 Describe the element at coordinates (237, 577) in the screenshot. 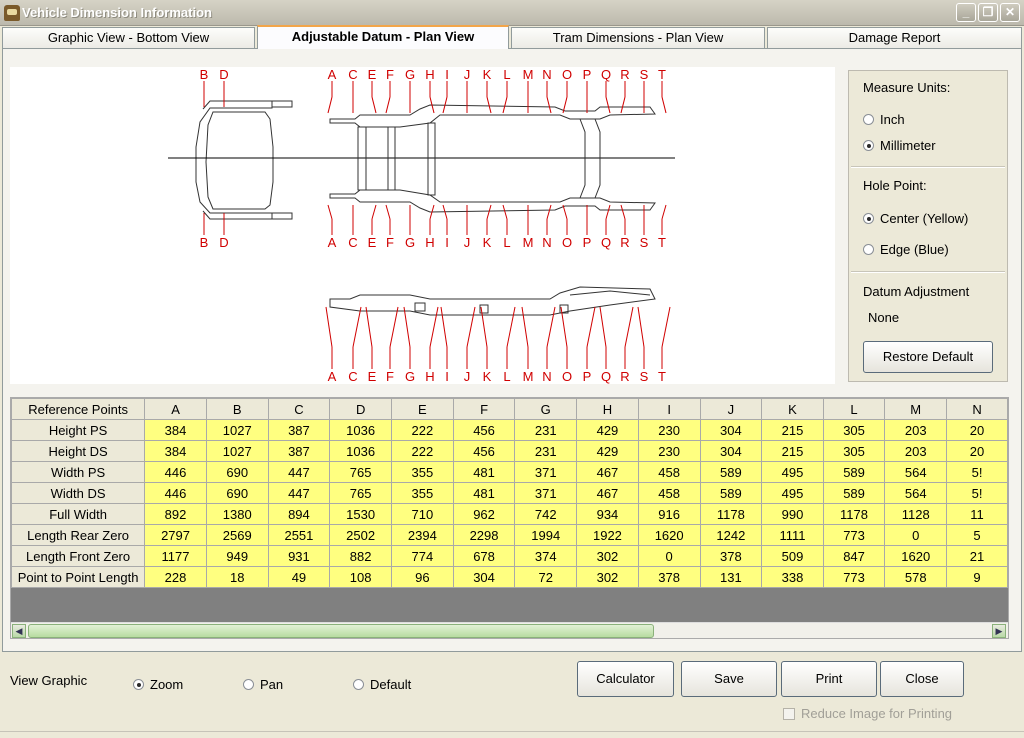

I see `grid-cell: 18` at that location.